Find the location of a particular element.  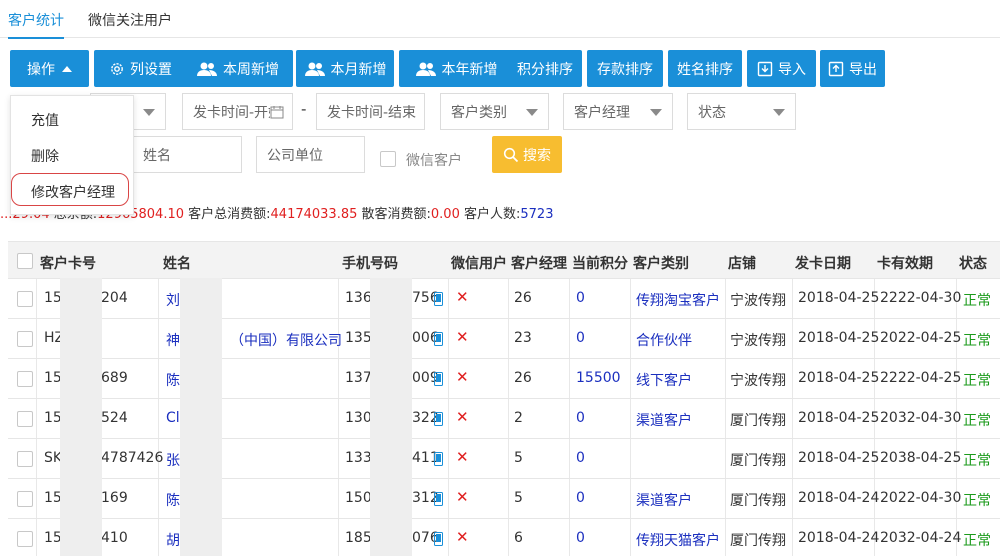

cell-card2: 410 is located at coordinates (114, 538).